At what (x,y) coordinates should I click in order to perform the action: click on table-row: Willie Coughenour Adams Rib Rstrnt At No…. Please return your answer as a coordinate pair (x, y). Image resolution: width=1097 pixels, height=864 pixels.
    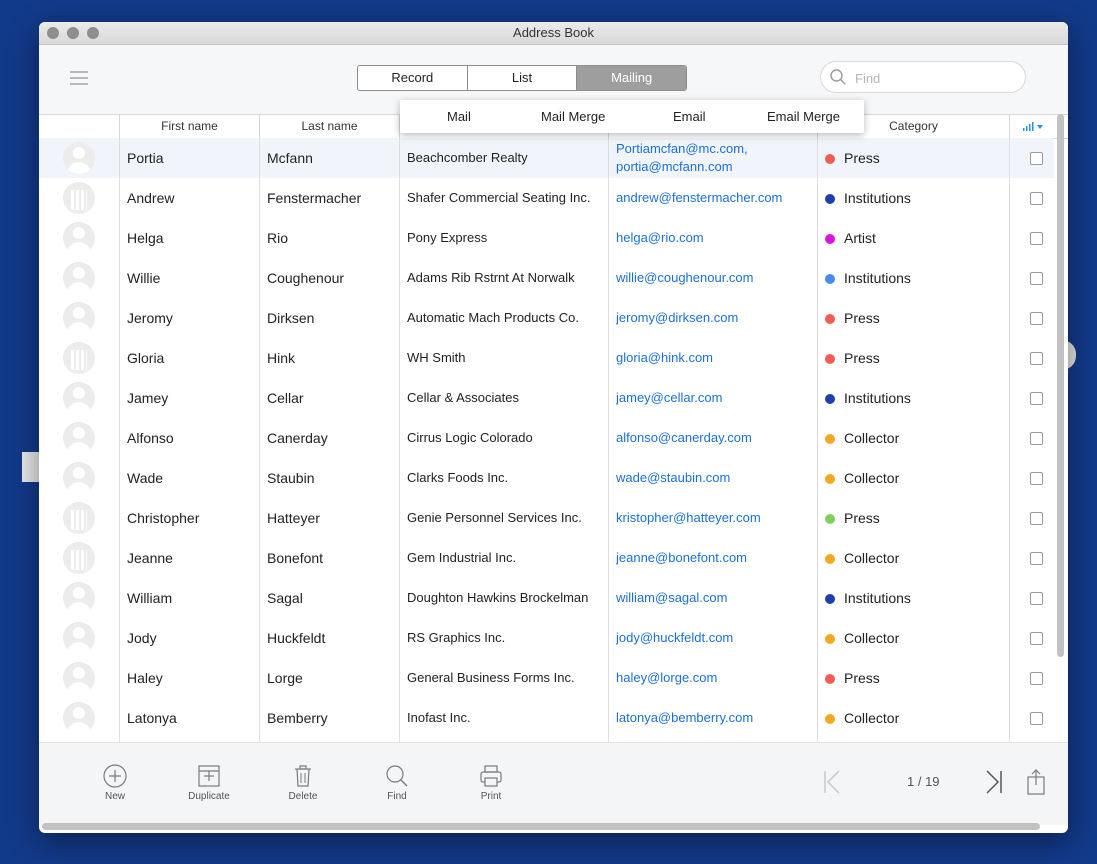
    Looking at the image, I should click on (546, 278).